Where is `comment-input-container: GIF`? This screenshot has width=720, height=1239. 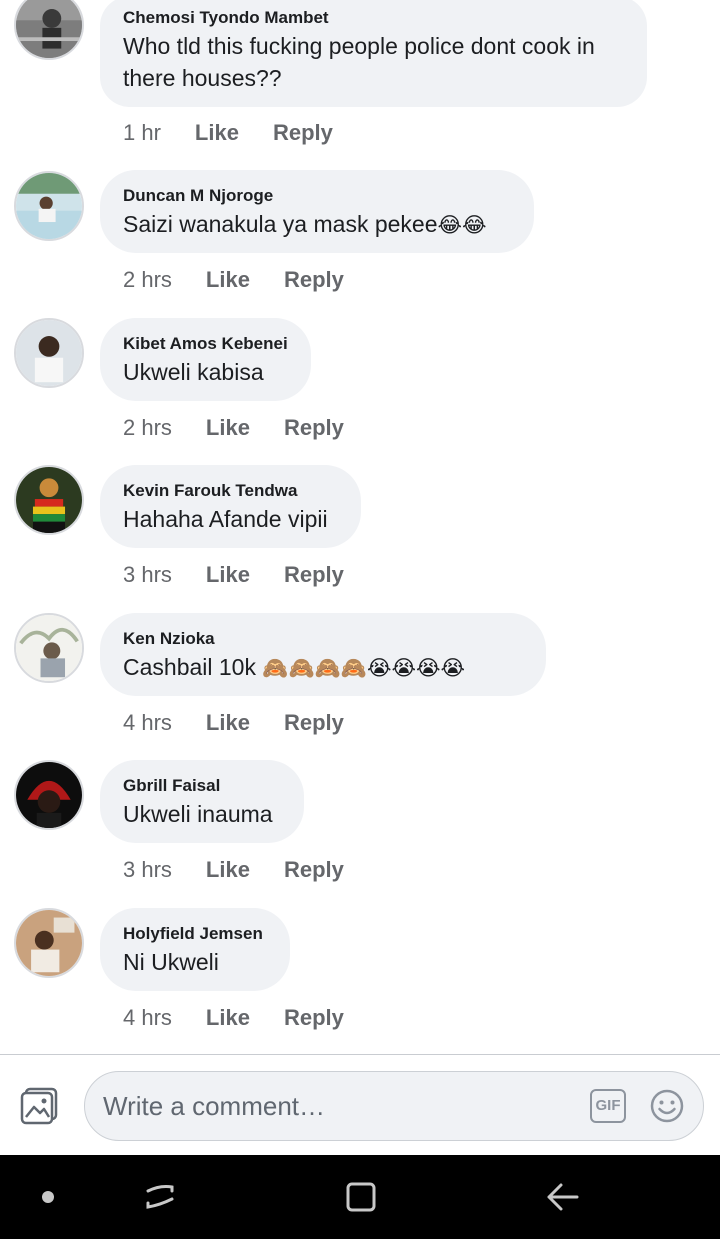
comment-input-container: GIF is located at coordinates (394, 1106).